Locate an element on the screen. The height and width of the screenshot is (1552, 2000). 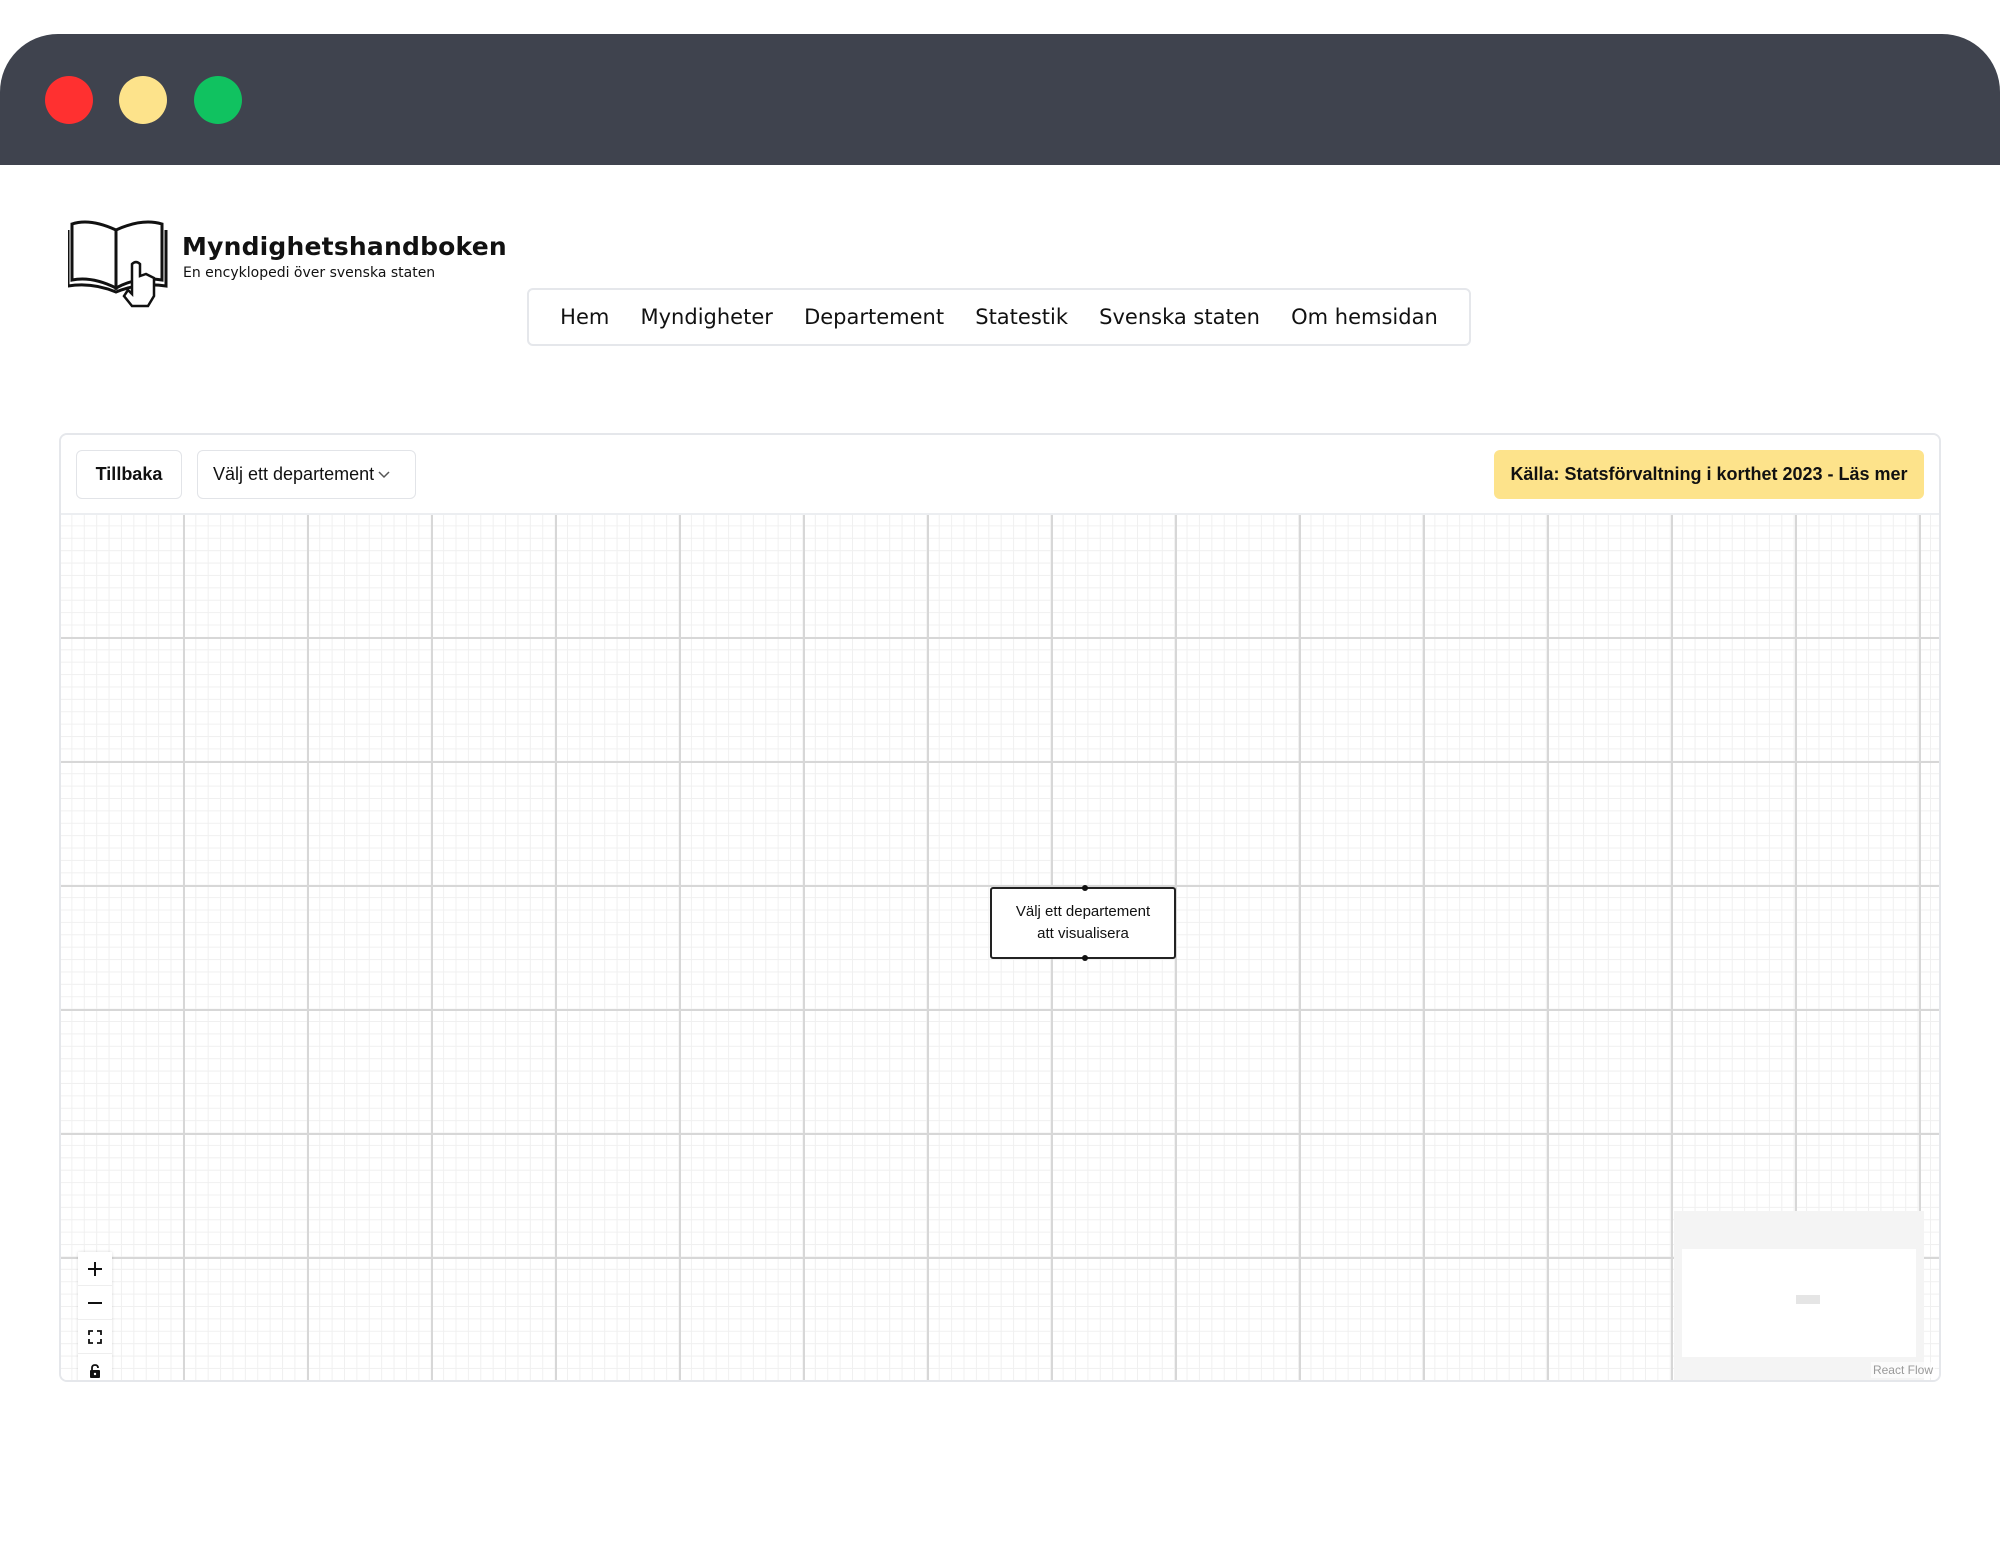
nav-item-departement: Departement is located at coordinates (874, 317).